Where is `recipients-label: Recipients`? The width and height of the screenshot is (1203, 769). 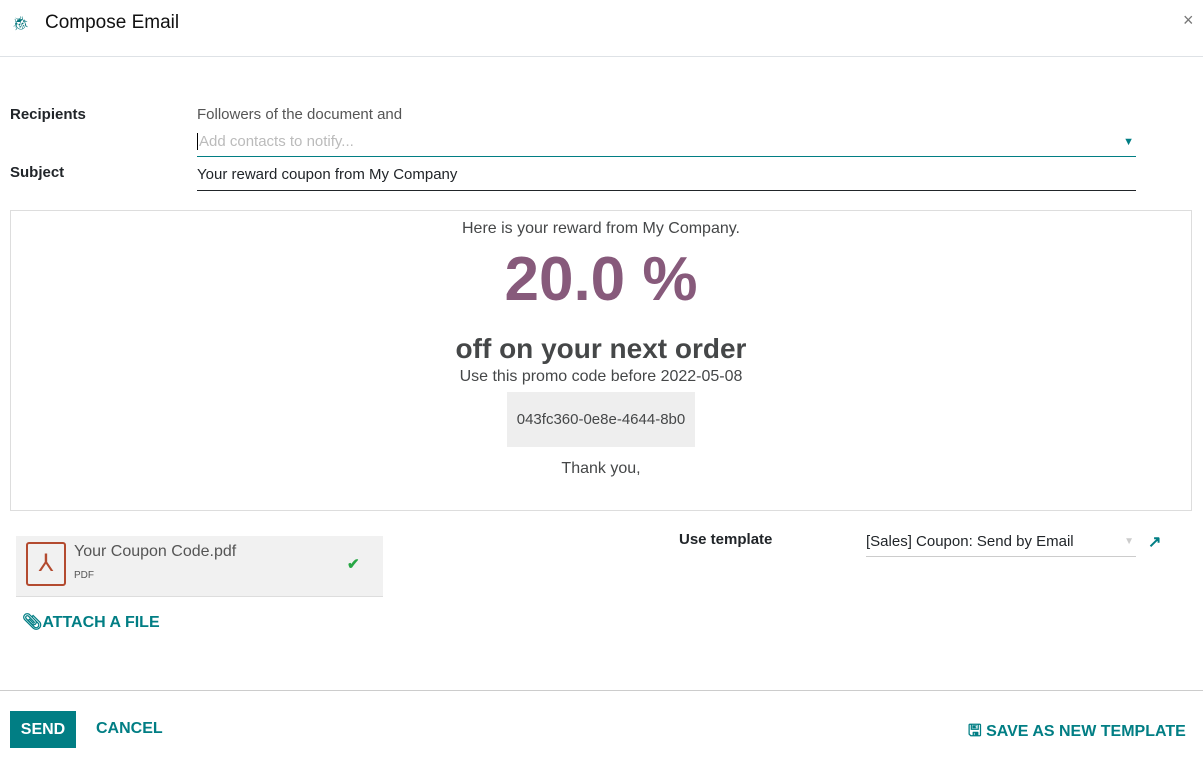 recipients-label: Recipients is located at coordinates (48, 114).